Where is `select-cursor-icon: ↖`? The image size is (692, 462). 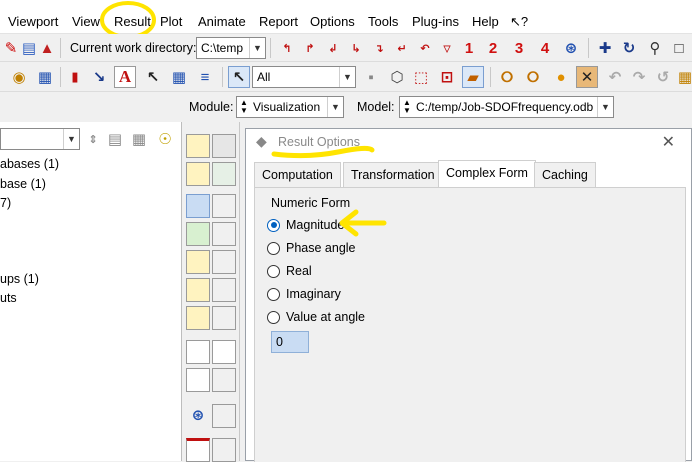
select-cursor-icon: ↖ is located at coordinates (239, 77).